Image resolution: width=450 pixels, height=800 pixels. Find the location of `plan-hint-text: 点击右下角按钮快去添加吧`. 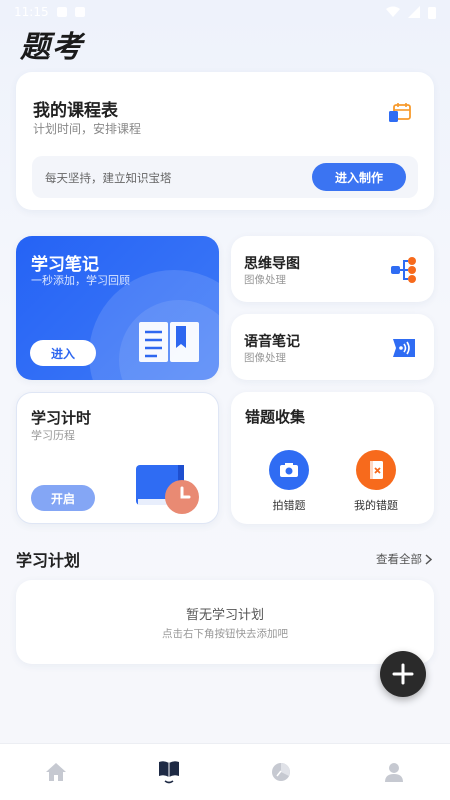

plan-hint-text: 点击右下角按钮快去添加吧 is located at coordinates (225, 634).